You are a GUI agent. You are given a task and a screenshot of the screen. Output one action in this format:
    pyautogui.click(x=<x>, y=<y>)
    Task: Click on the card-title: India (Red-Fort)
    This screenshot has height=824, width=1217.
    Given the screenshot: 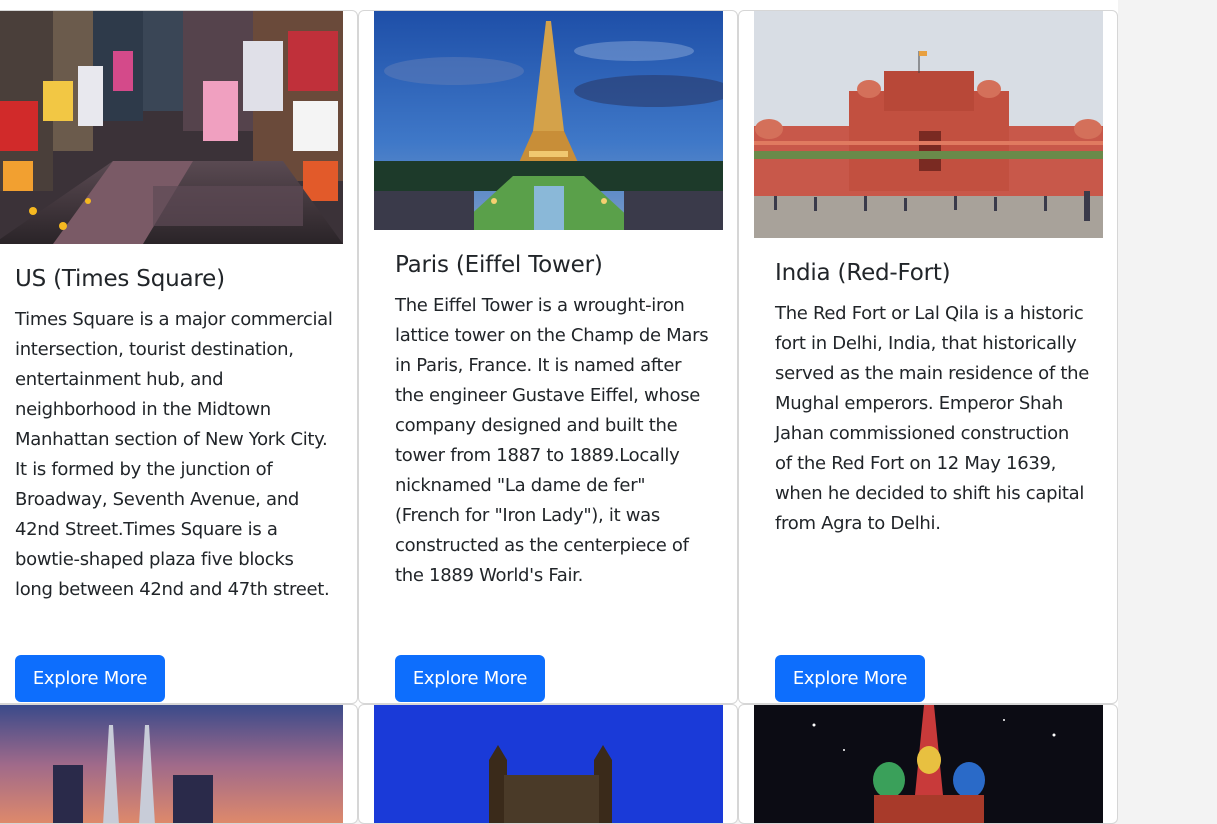 What is the action you would take?
    pyautogui.click(x=863, y=273)
    